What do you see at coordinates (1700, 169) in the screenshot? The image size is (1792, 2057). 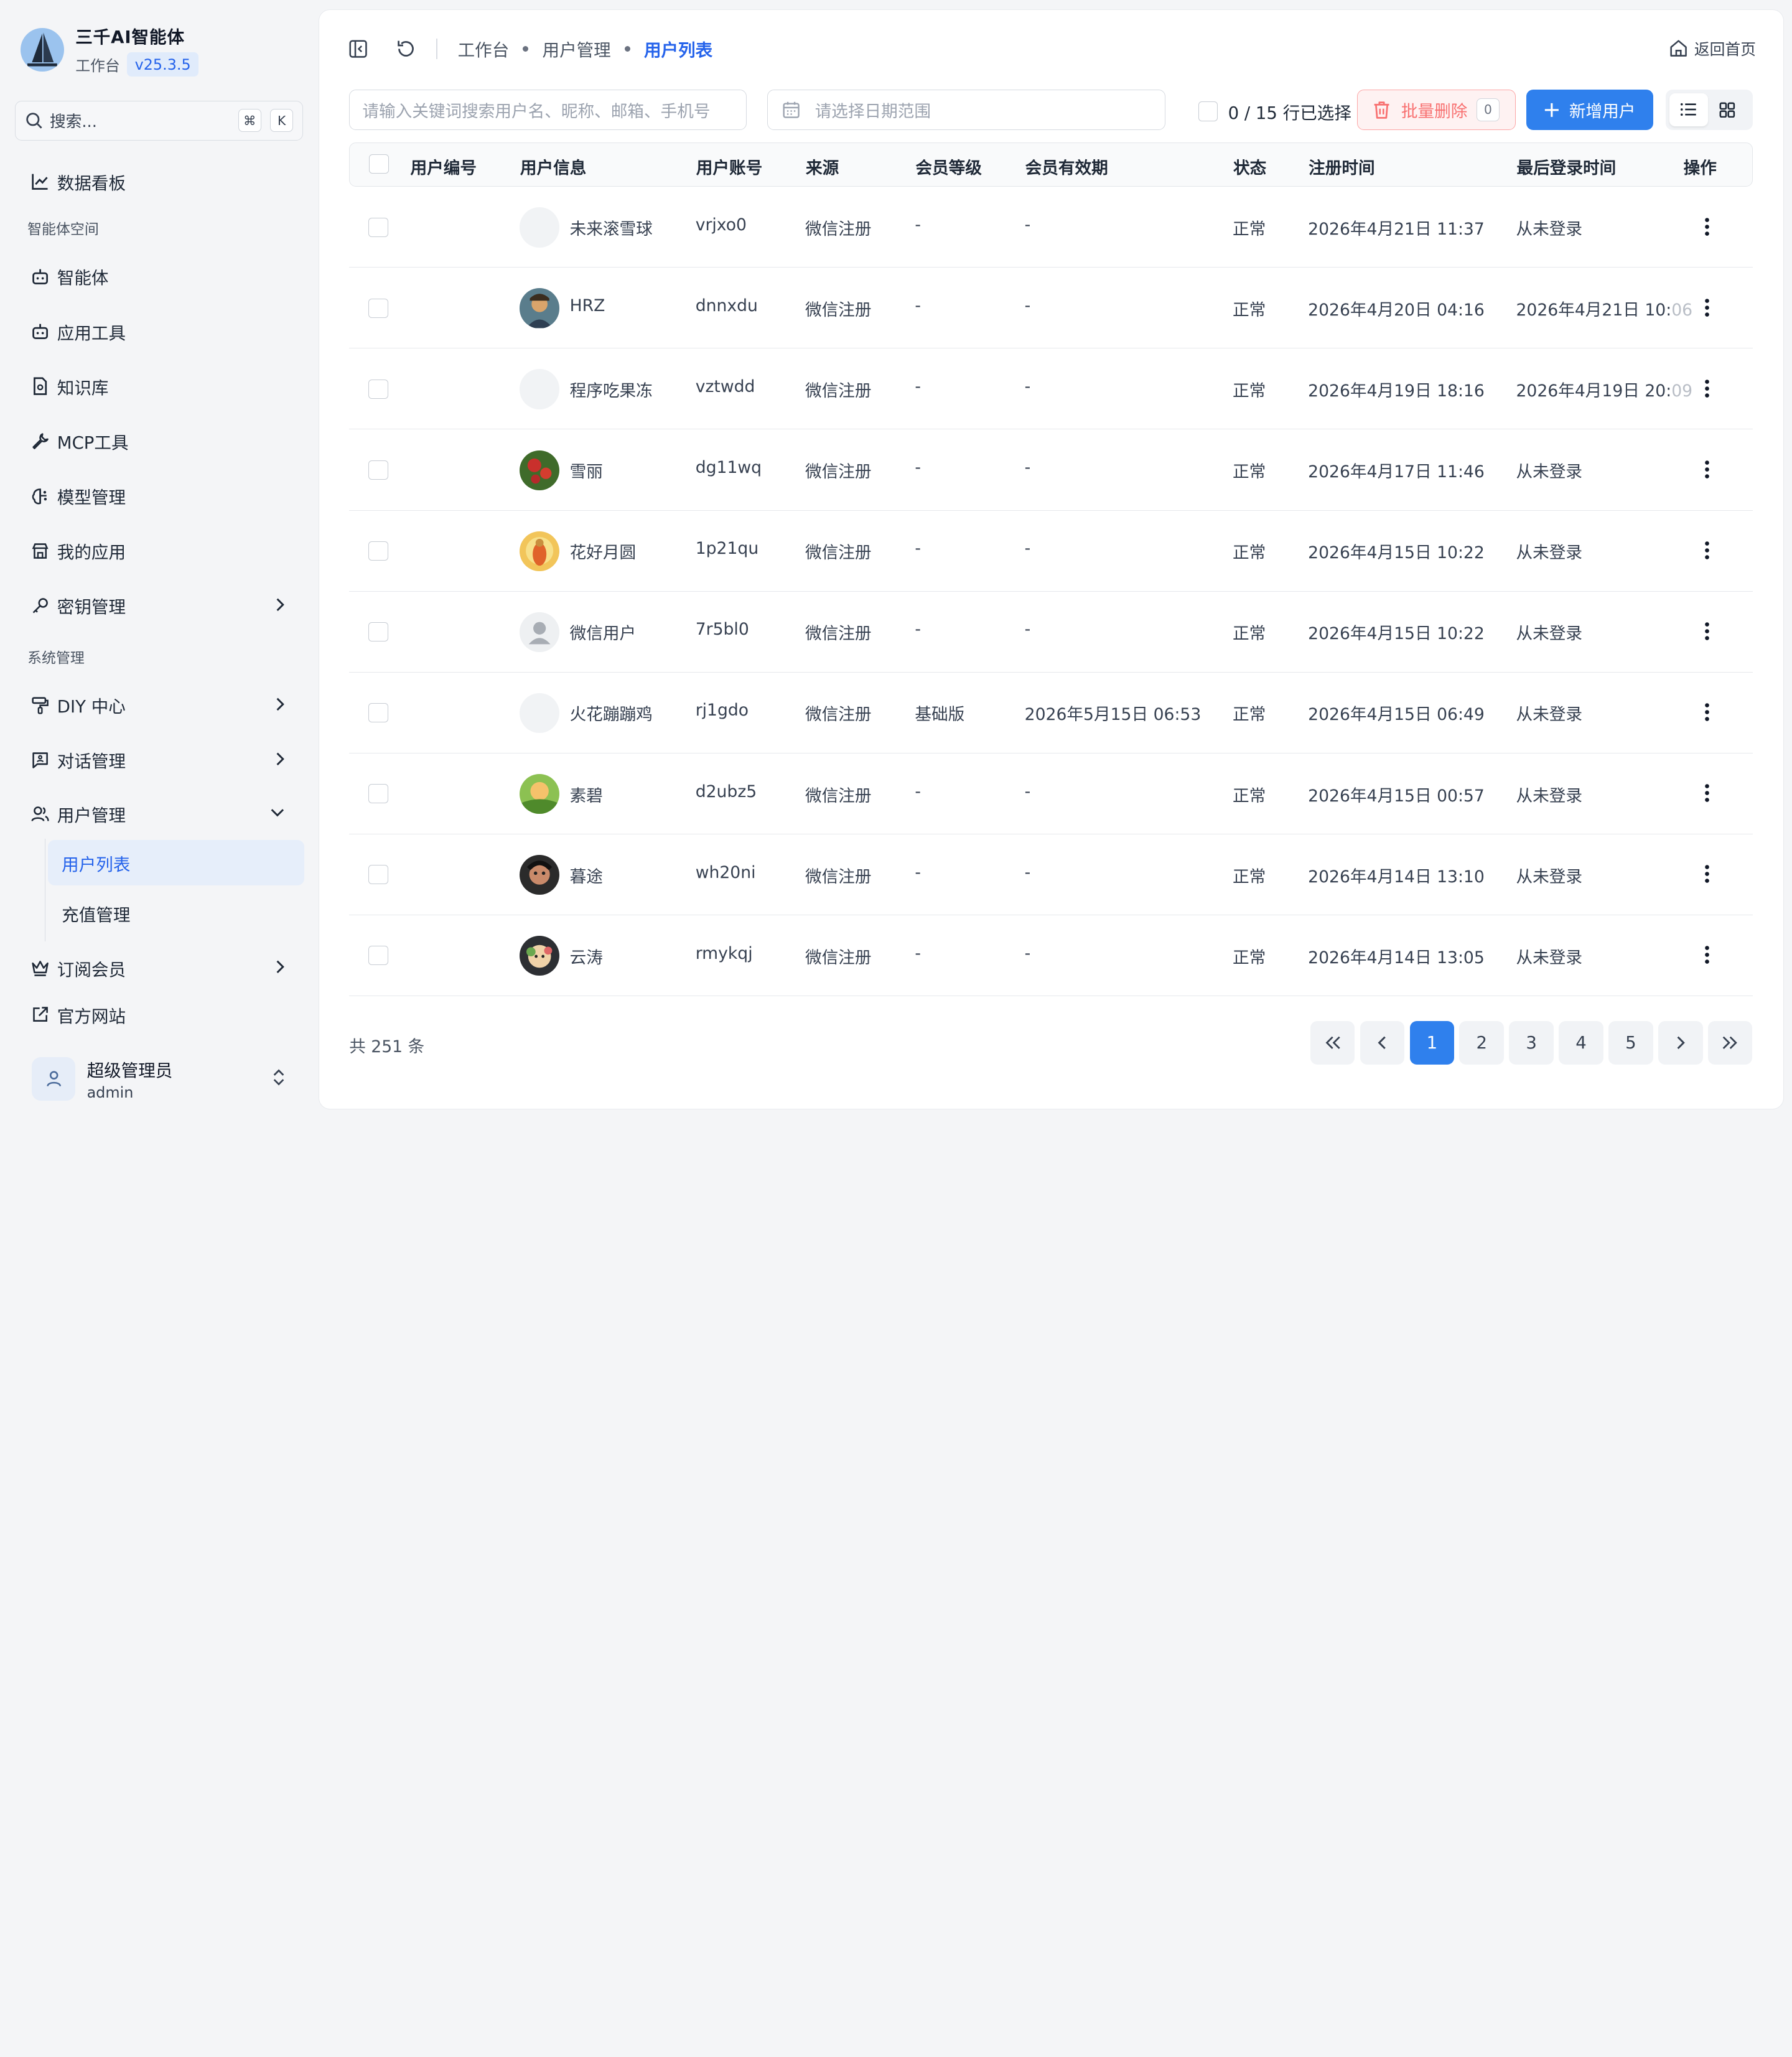 I see `column-header: 操作` at bounding box center [1700, 169].